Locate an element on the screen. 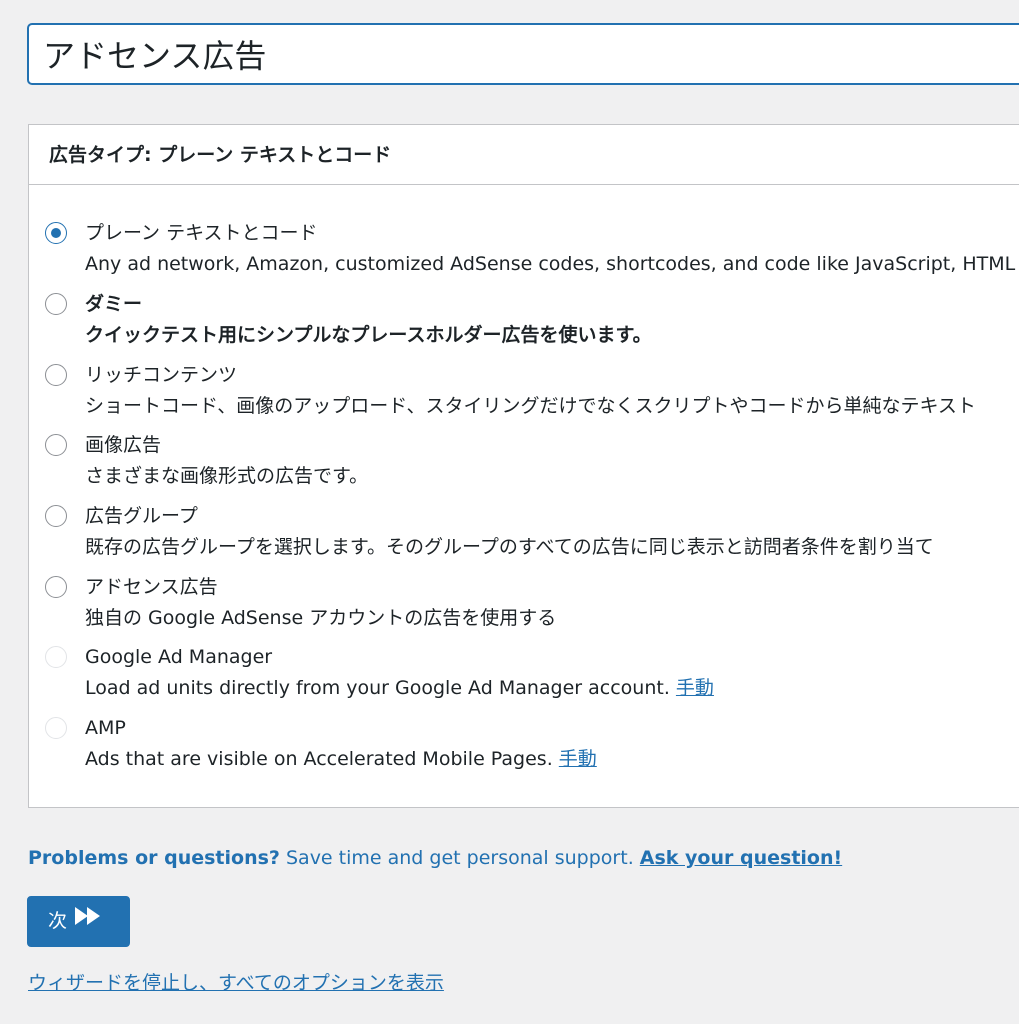 This screenshot has width=1019, height=1024. next-button-label: 次 is located at coordinates (58, 921).